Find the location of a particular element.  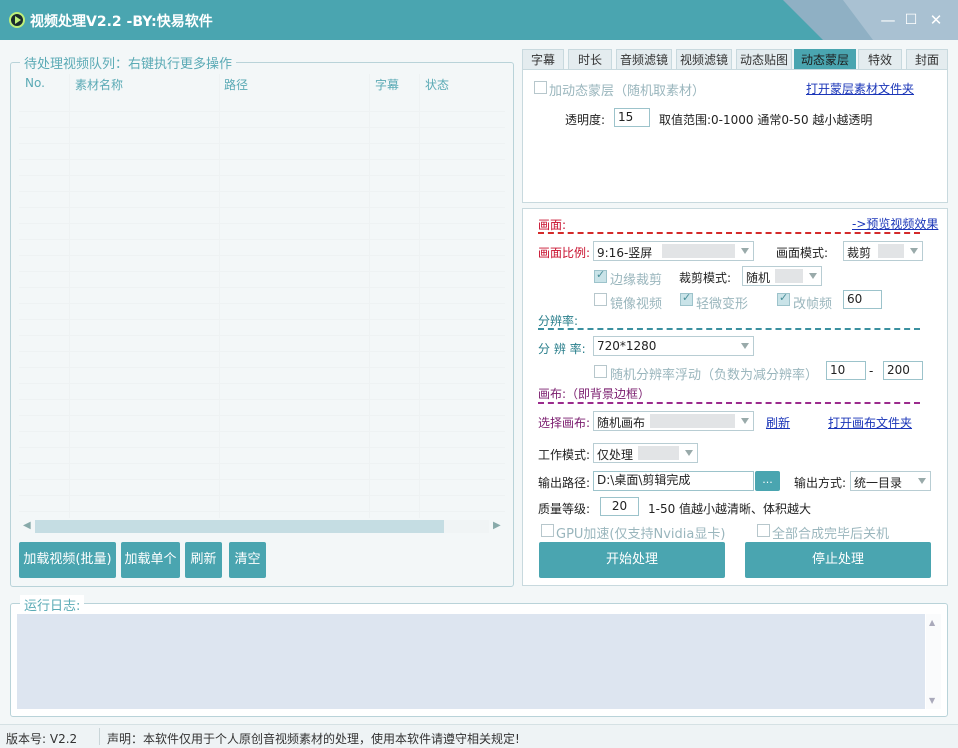

scroll-down-icon: ▼ is located at coordinates (932, 700).